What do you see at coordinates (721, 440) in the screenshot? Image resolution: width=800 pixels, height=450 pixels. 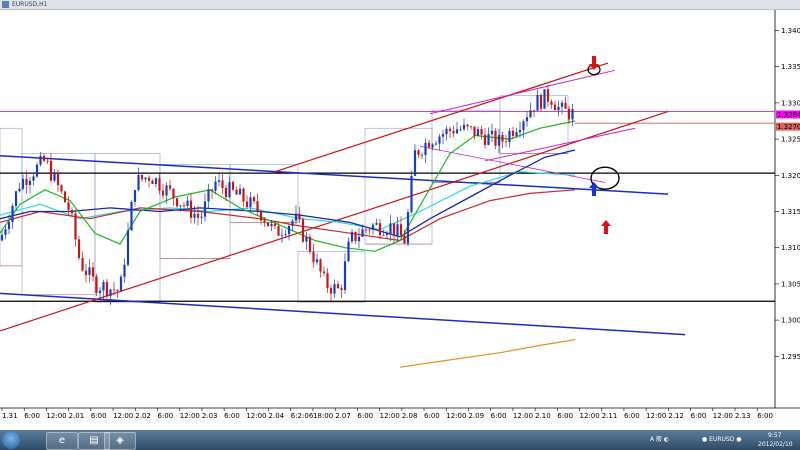 I see `tray-symbol: ● EURUSD ●` at bounding box center [721, 440].